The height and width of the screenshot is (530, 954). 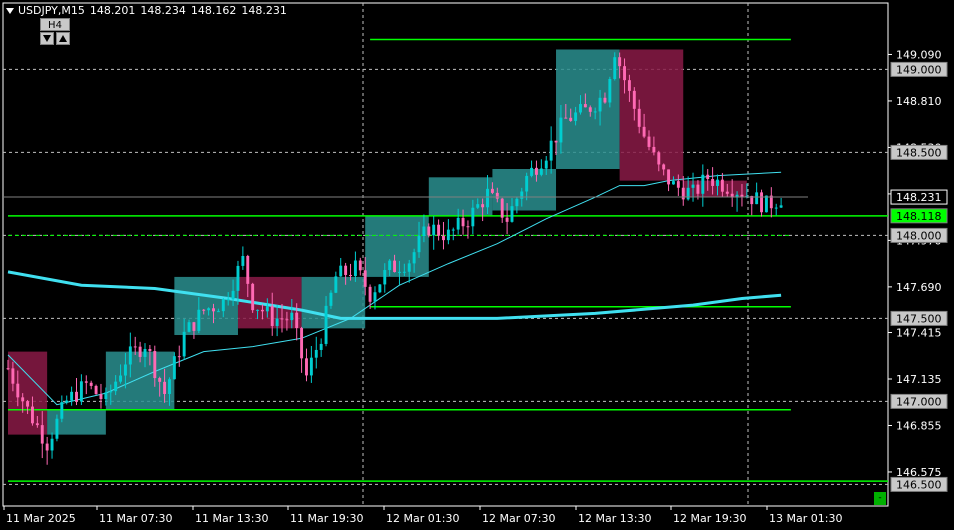 I want to click on h4-box-bear, so click(x=651, y=115).